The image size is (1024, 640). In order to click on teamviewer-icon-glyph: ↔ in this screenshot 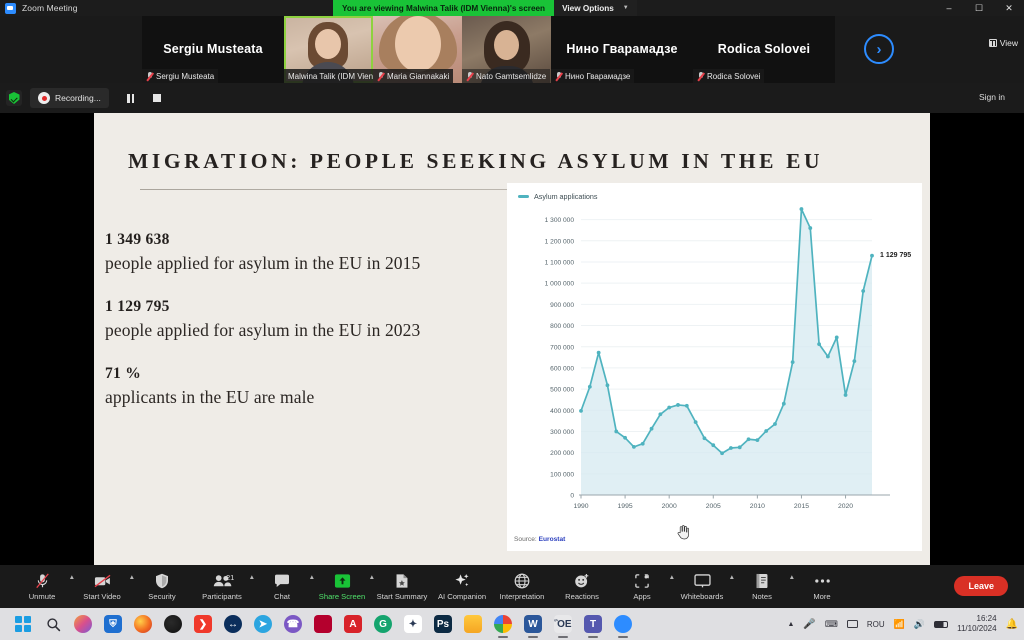, I will do `click(233, 624)`.